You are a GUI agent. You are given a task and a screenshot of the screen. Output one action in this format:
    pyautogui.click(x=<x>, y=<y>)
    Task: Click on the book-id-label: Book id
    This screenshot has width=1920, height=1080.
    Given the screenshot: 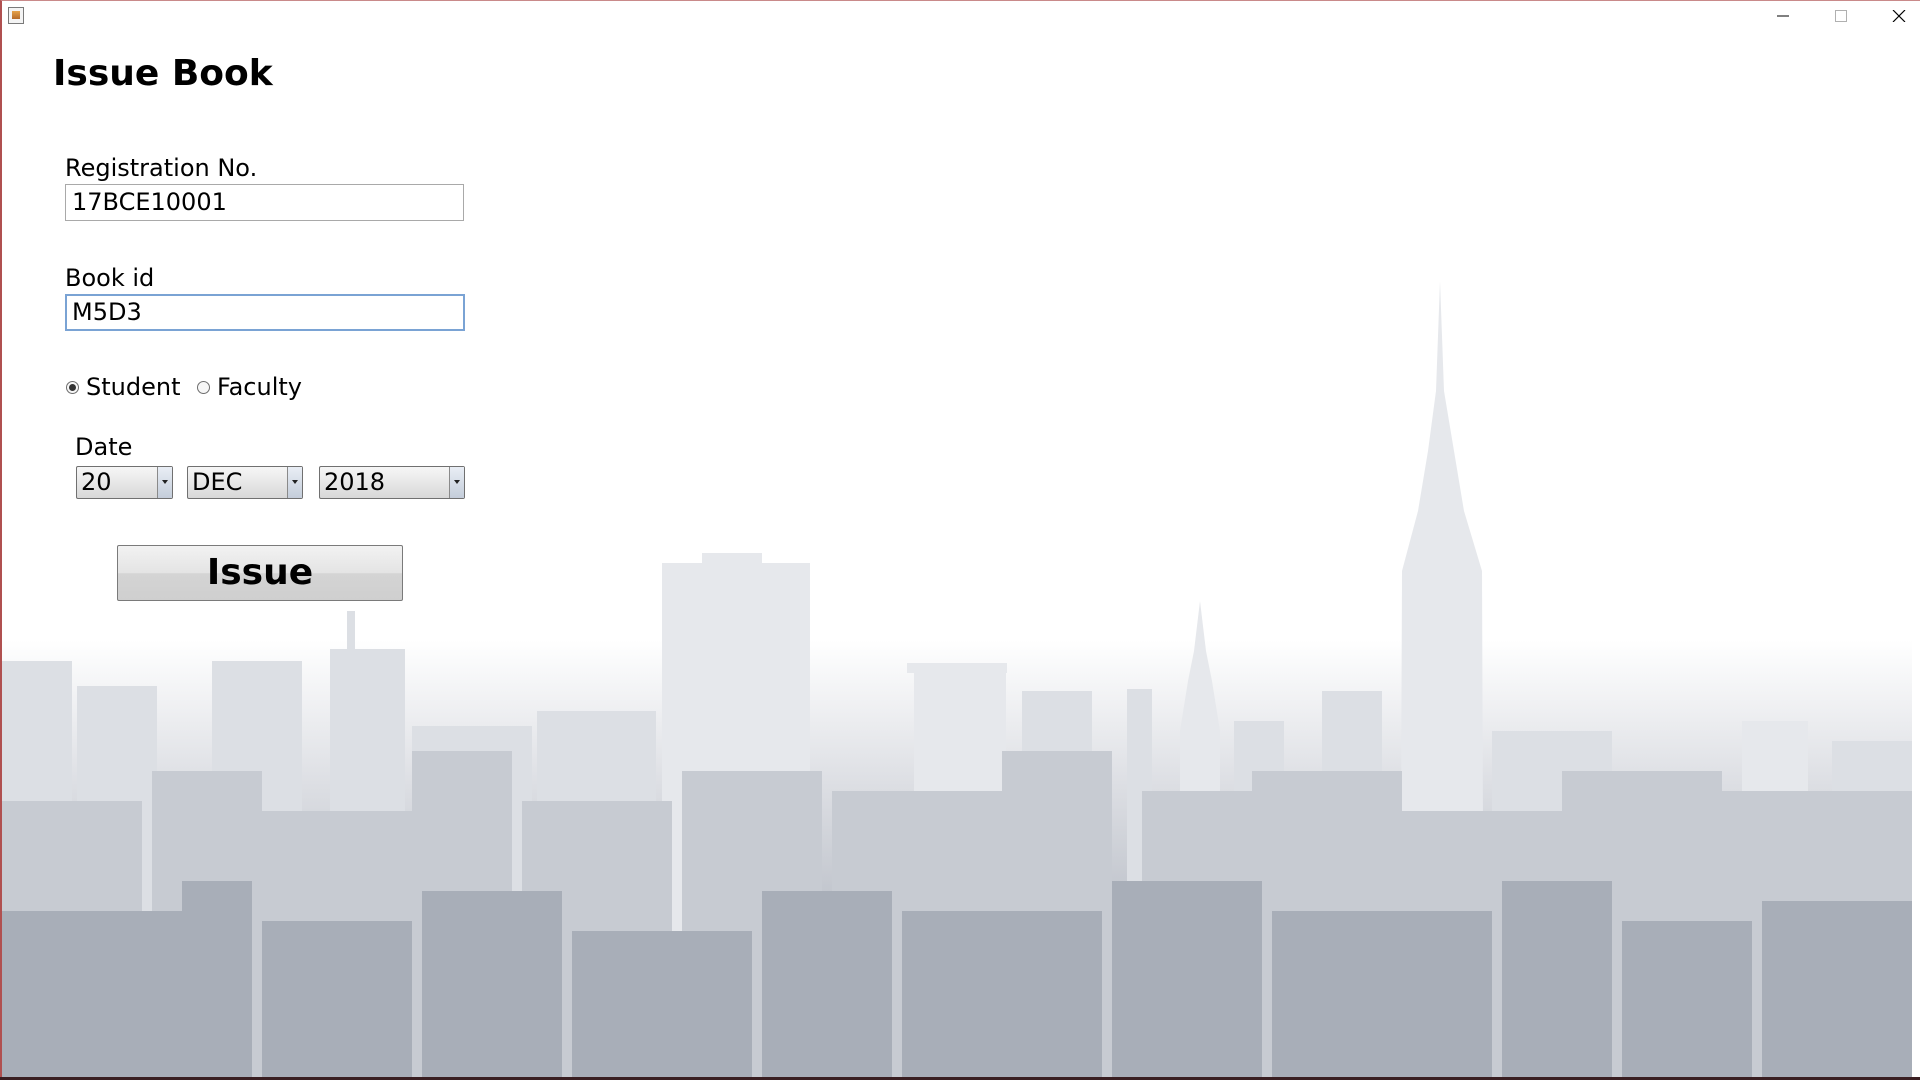 What is the action you would take?
    pyautogui.click(x=110, y=278)
    